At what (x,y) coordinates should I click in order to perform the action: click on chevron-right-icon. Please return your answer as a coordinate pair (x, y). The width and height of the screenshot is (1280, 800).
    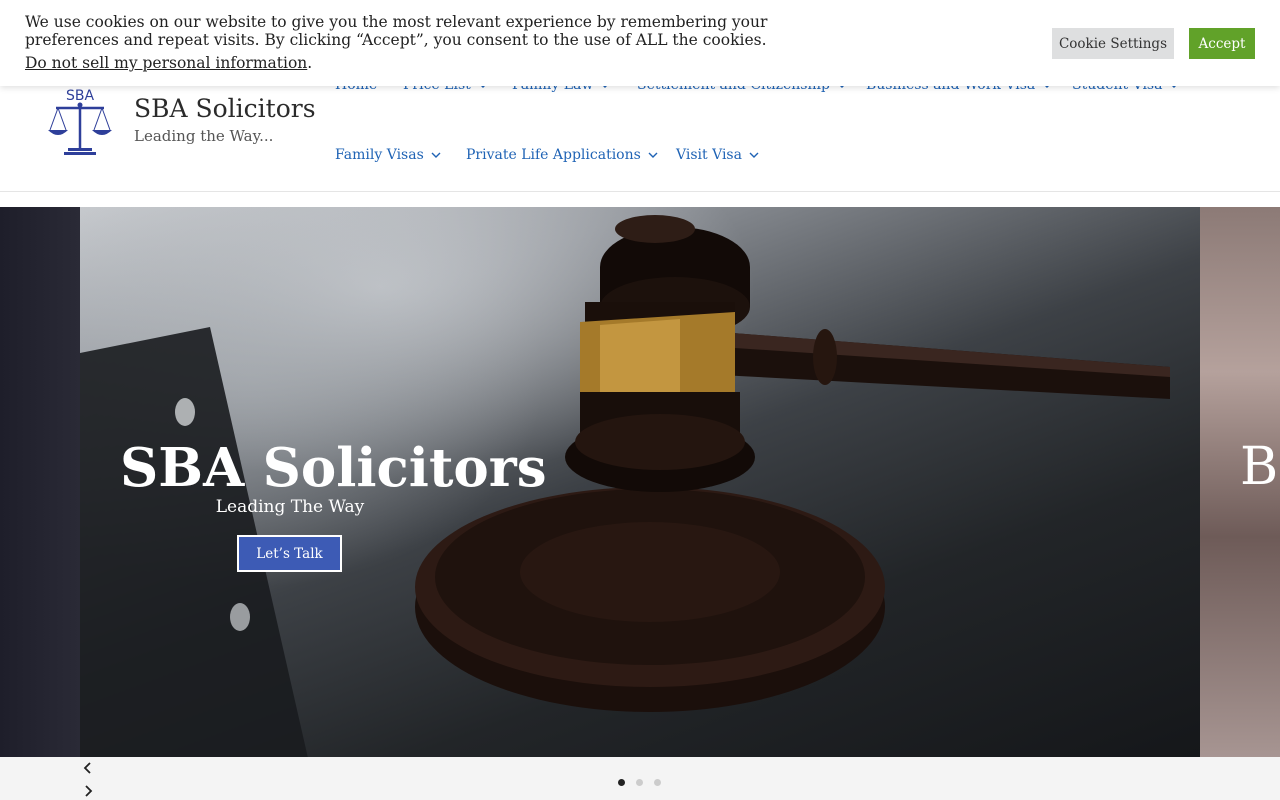
    Looking at the image, I should click on (88, 791).